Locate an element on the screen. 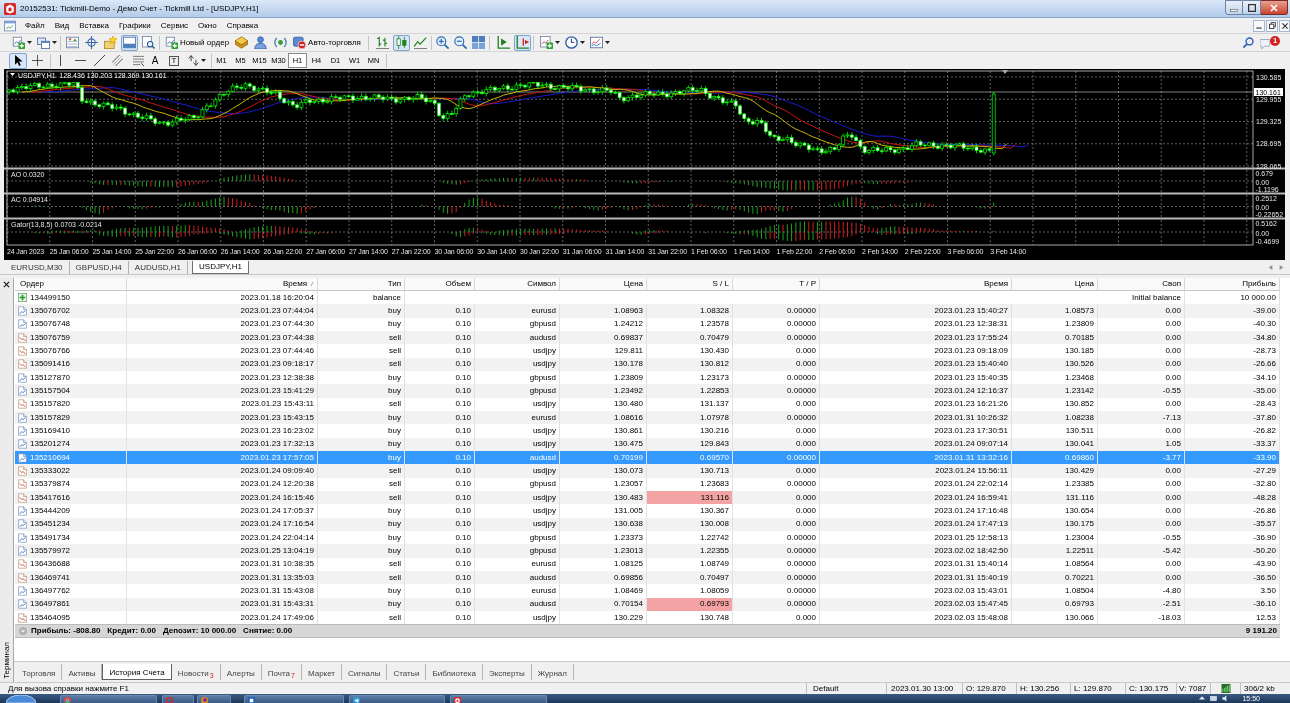  plus-icon is located at coordinates (22, 298).